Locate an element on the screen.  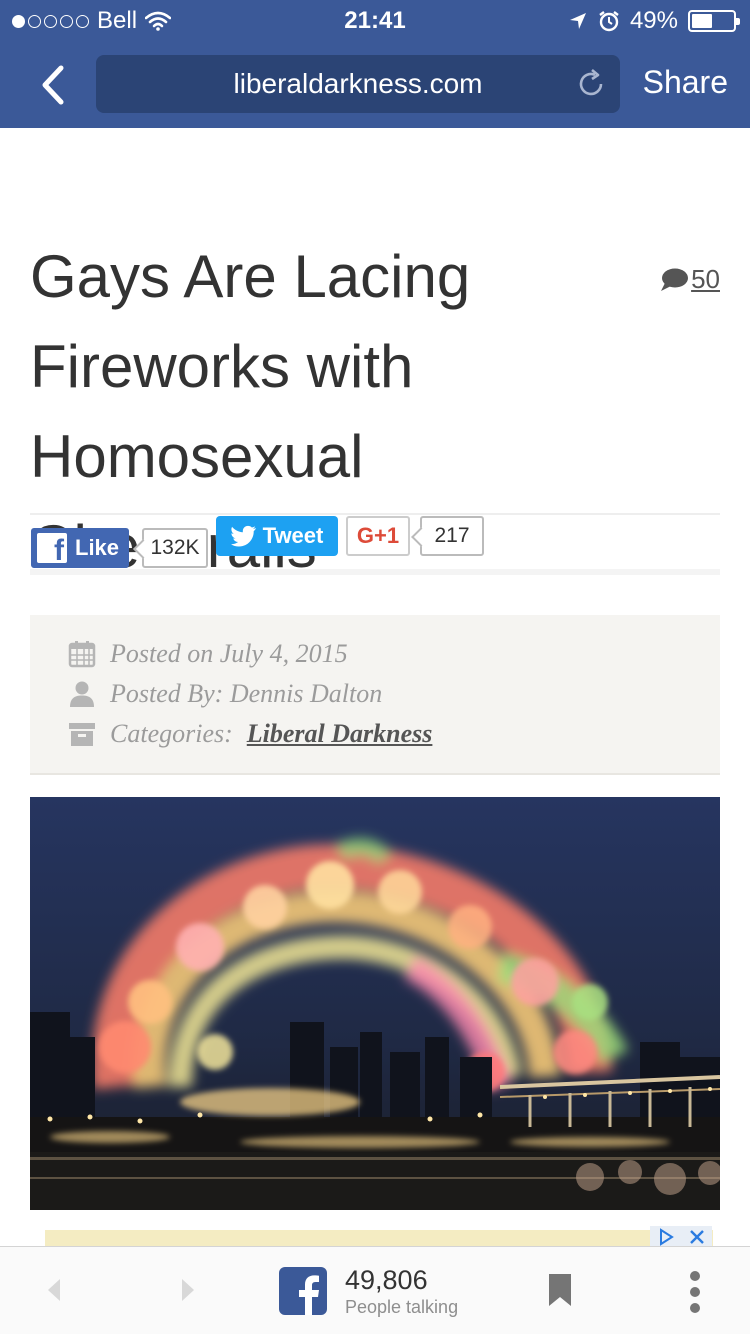
url-text: liberaldarkness.com is located at coordinates (358, 83).